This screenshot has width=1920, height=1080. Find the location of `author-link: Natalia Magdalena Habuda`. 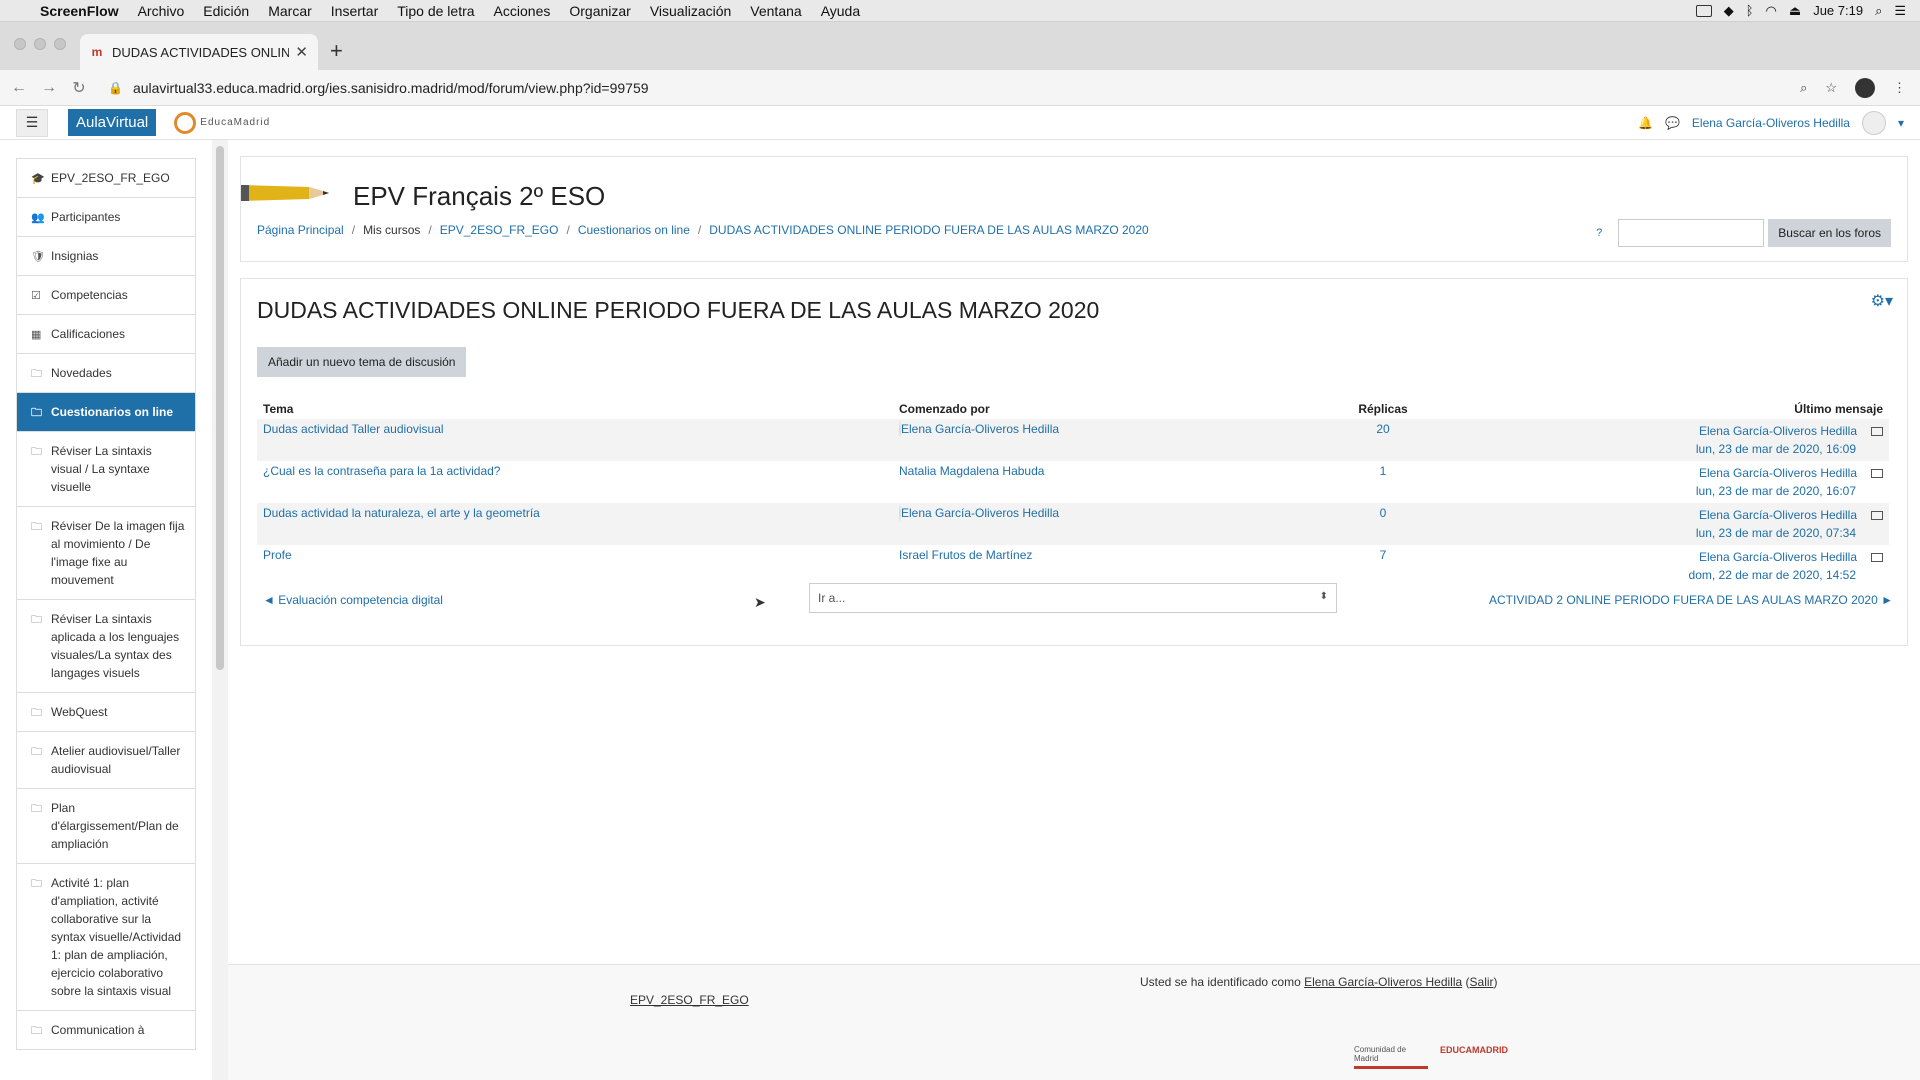

author-link: Natalia Magdalena Habuda is located at coordinates (971, 471).